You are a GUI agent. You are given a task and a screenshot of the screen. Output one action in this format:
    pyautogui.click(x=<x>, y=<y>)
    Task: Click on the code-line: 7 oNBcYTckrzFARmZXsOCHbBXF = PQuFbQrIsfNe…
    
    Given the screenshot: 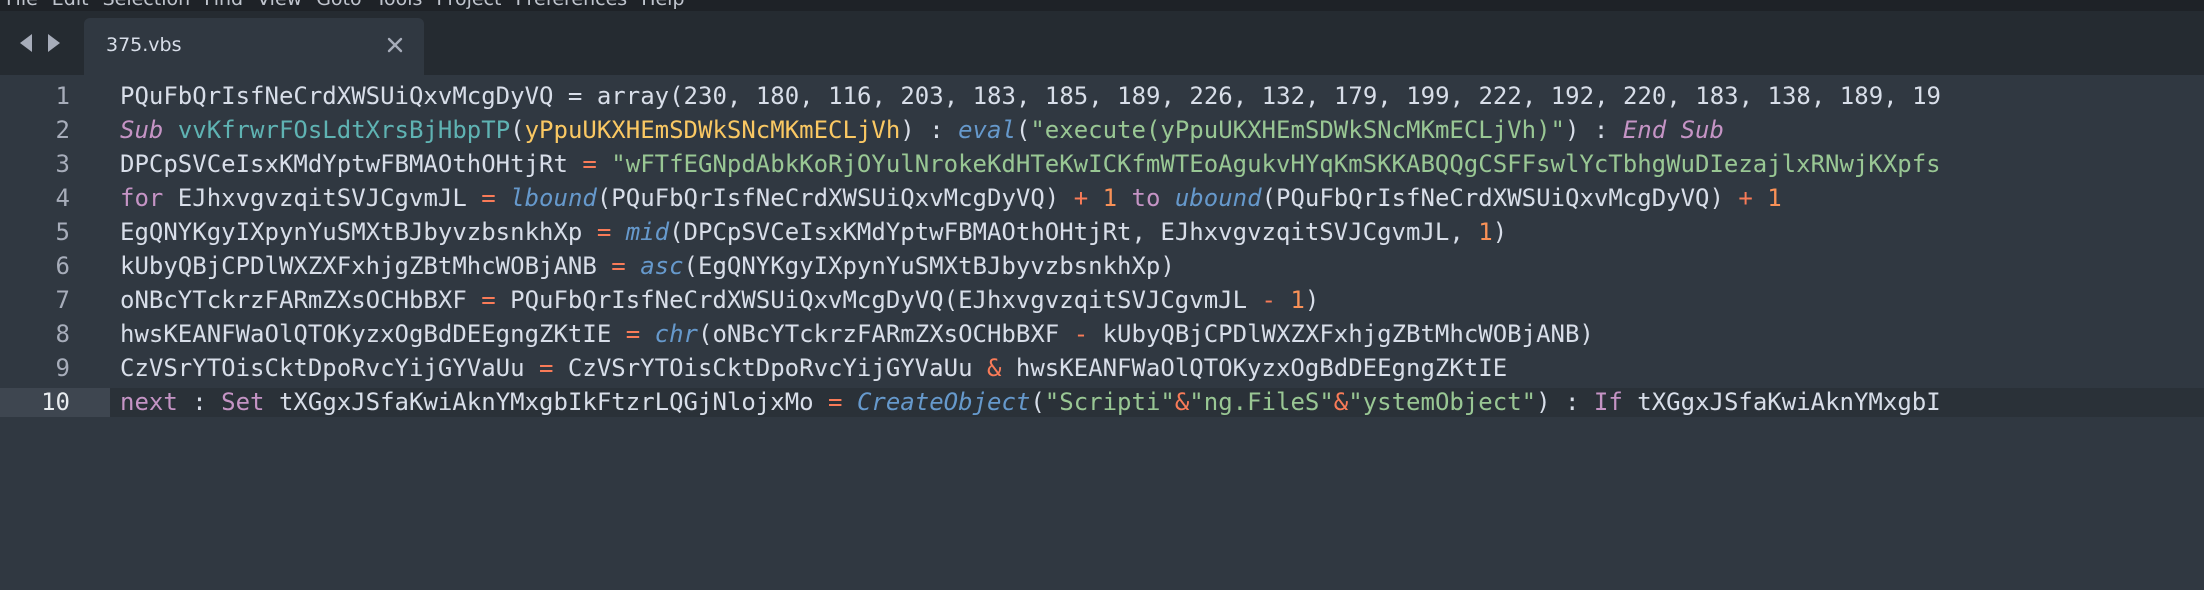 What is the action you would take?
    pyautogui.click(x=1102, y=300)
    